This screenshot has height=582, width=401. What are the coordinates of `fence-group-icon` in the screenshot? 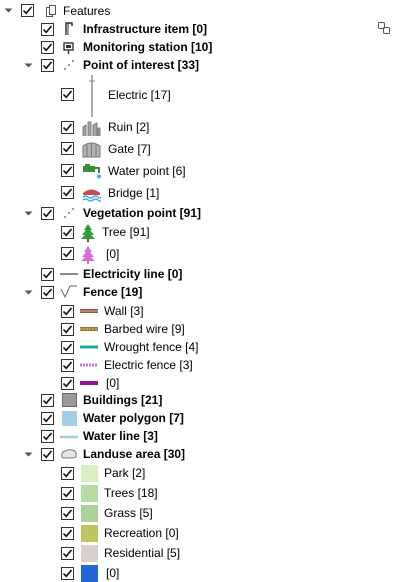 It's located at (69, 292).